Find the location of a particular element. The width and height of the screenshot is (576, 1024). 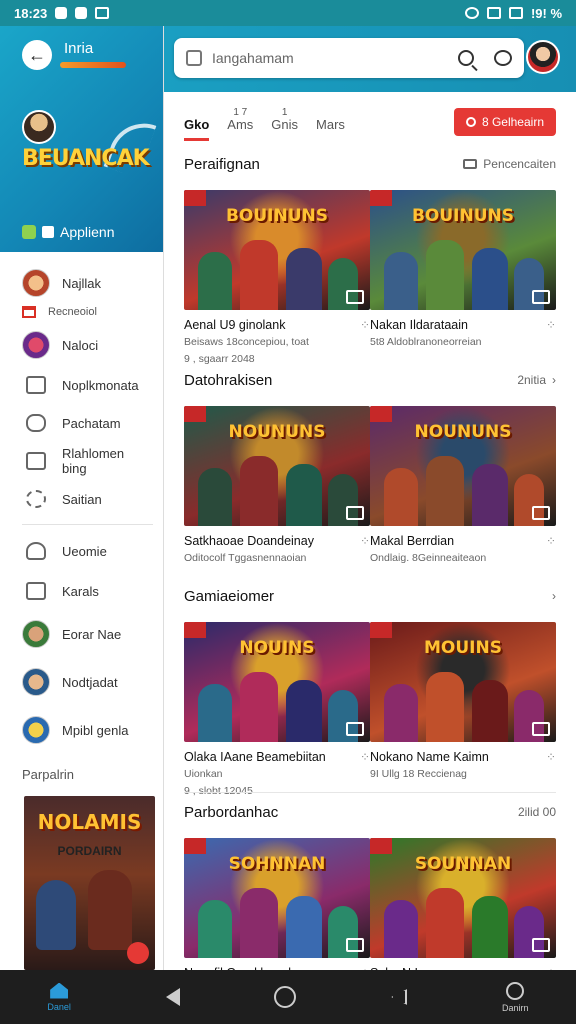

card-title: Satkhaoae Doandeinay is located at coordinates (249, 541).